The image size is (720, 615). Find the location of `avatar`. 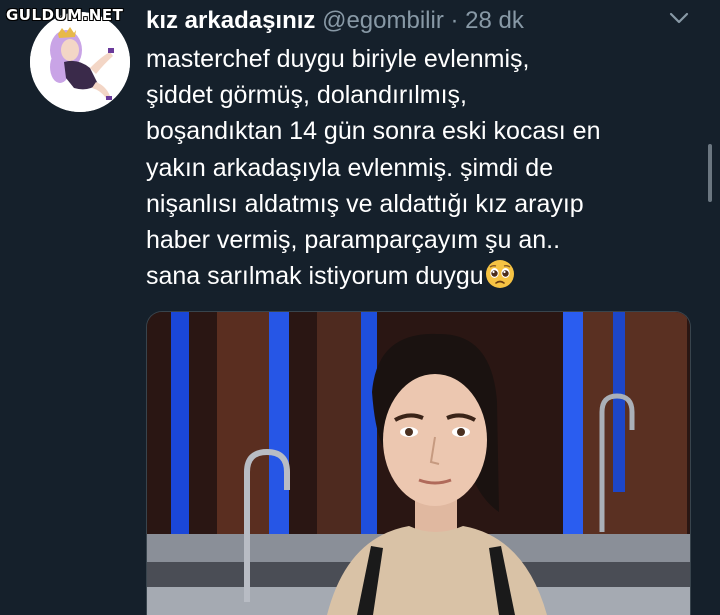

avatar is located at coordinates (80, 62).